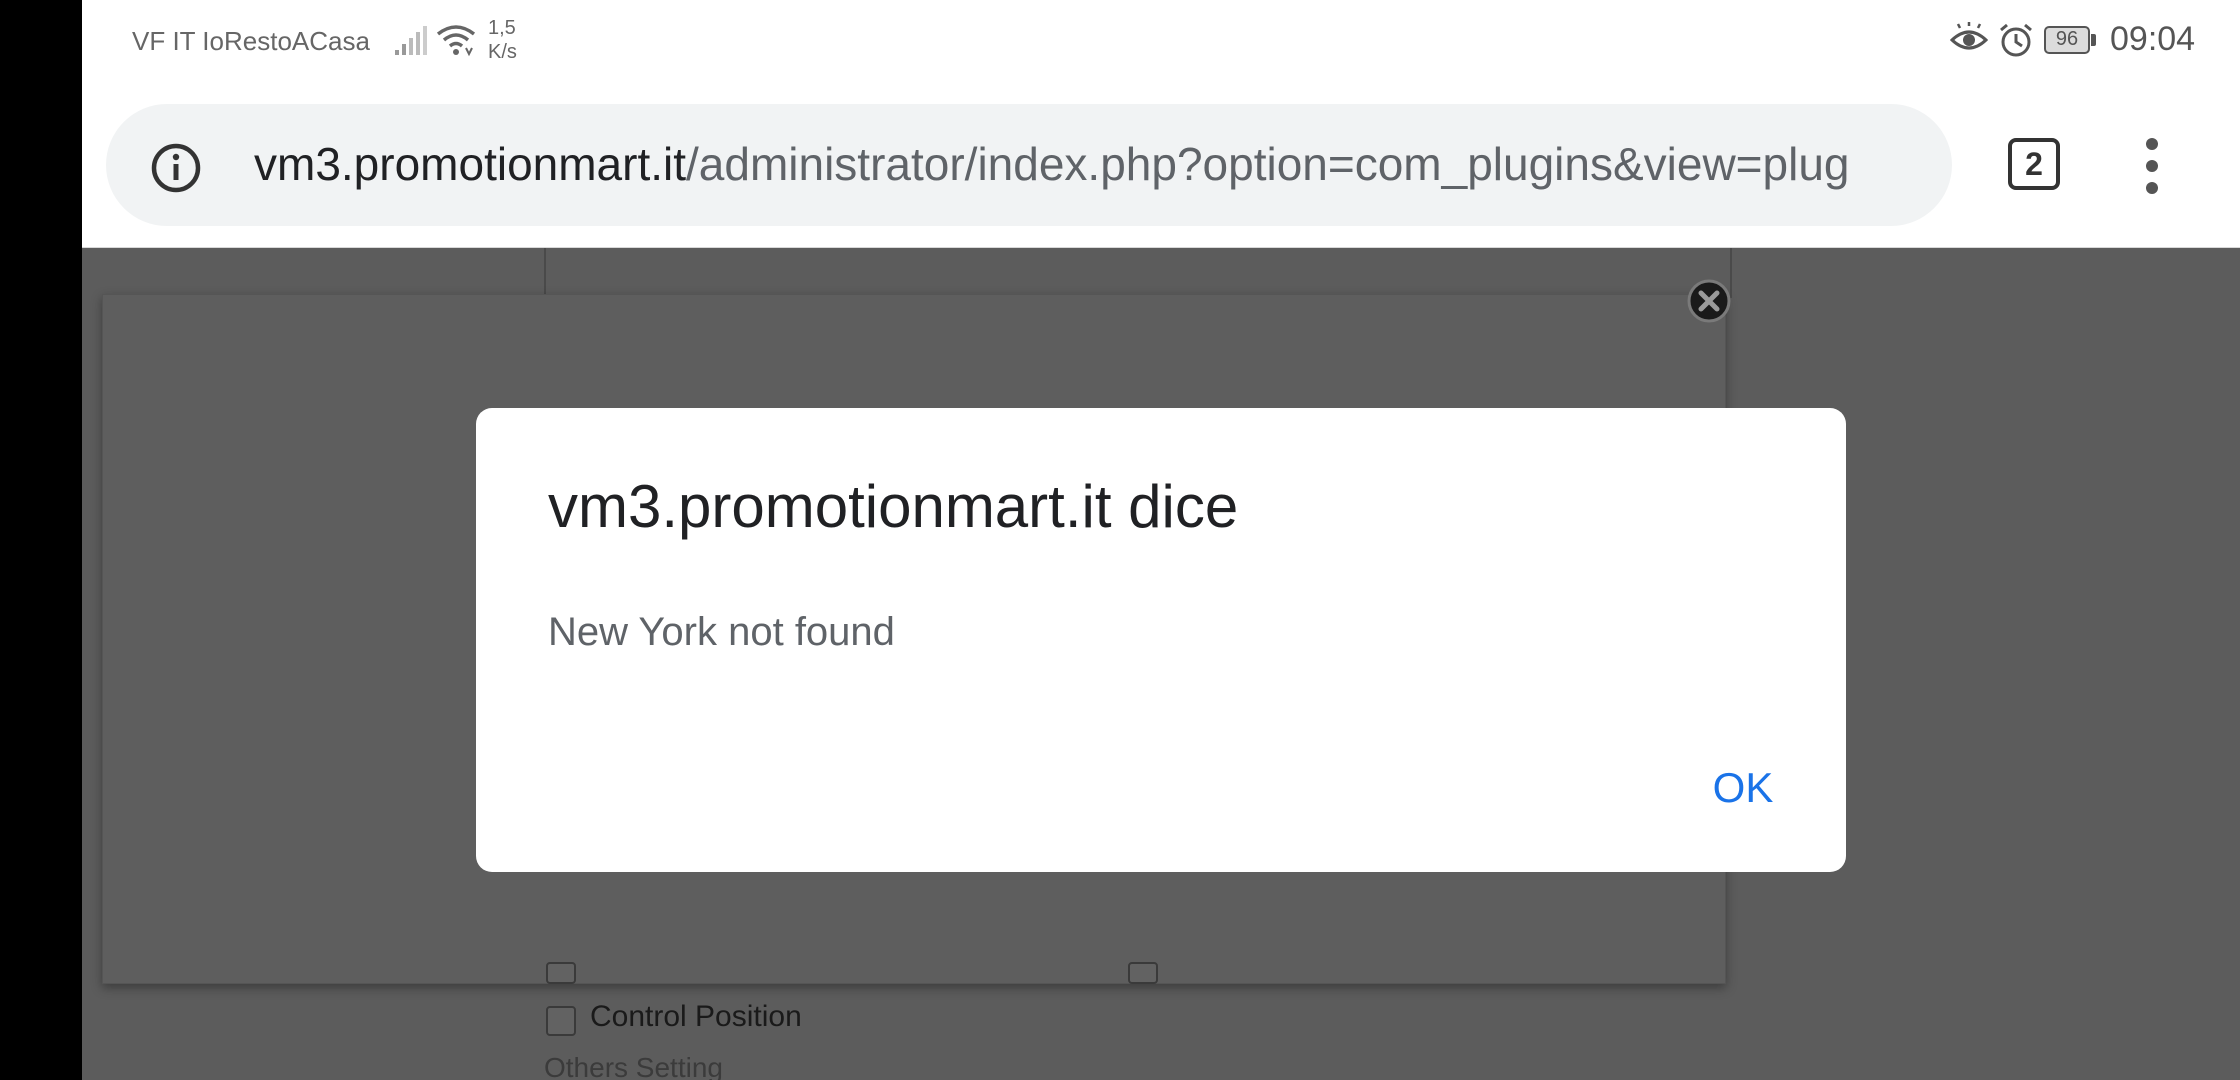 The height and width of the screenshot is (1080, 2240). What do you see at coordinates (502, 28) in the screenshot?
I see `network-speed-value: 1,5` at bounding box center [502, 28].